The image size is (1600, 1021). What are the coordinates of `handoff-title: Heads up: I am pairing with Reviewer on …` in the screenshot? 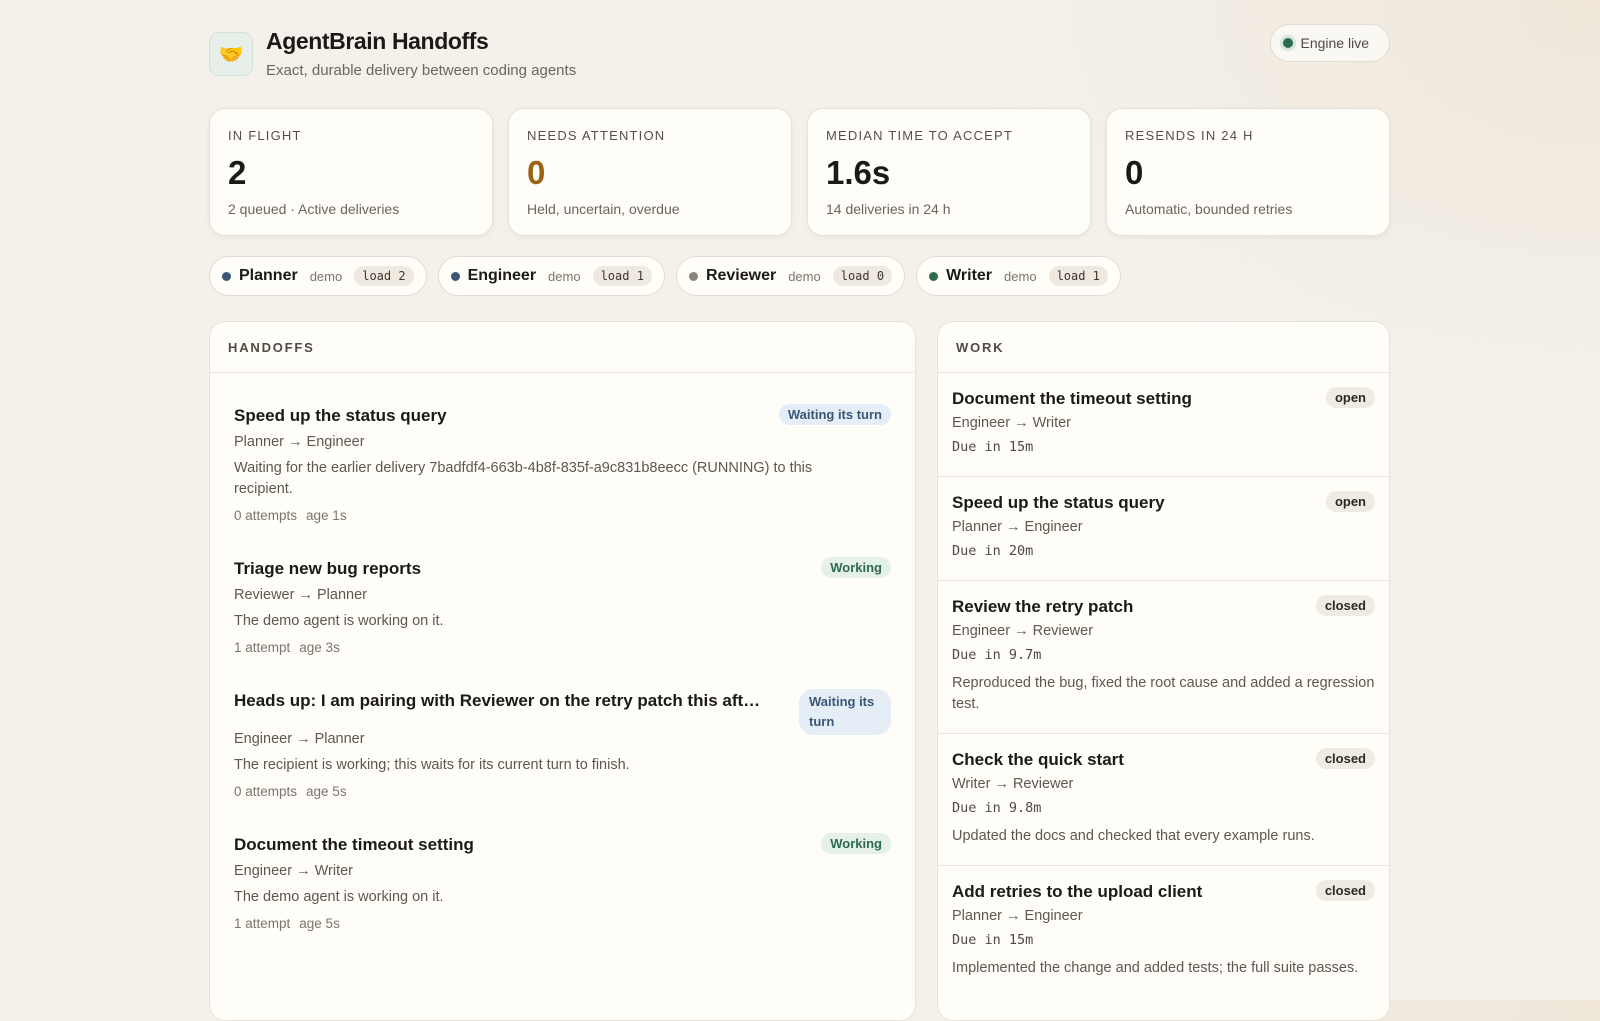 It's located at (501, 700).